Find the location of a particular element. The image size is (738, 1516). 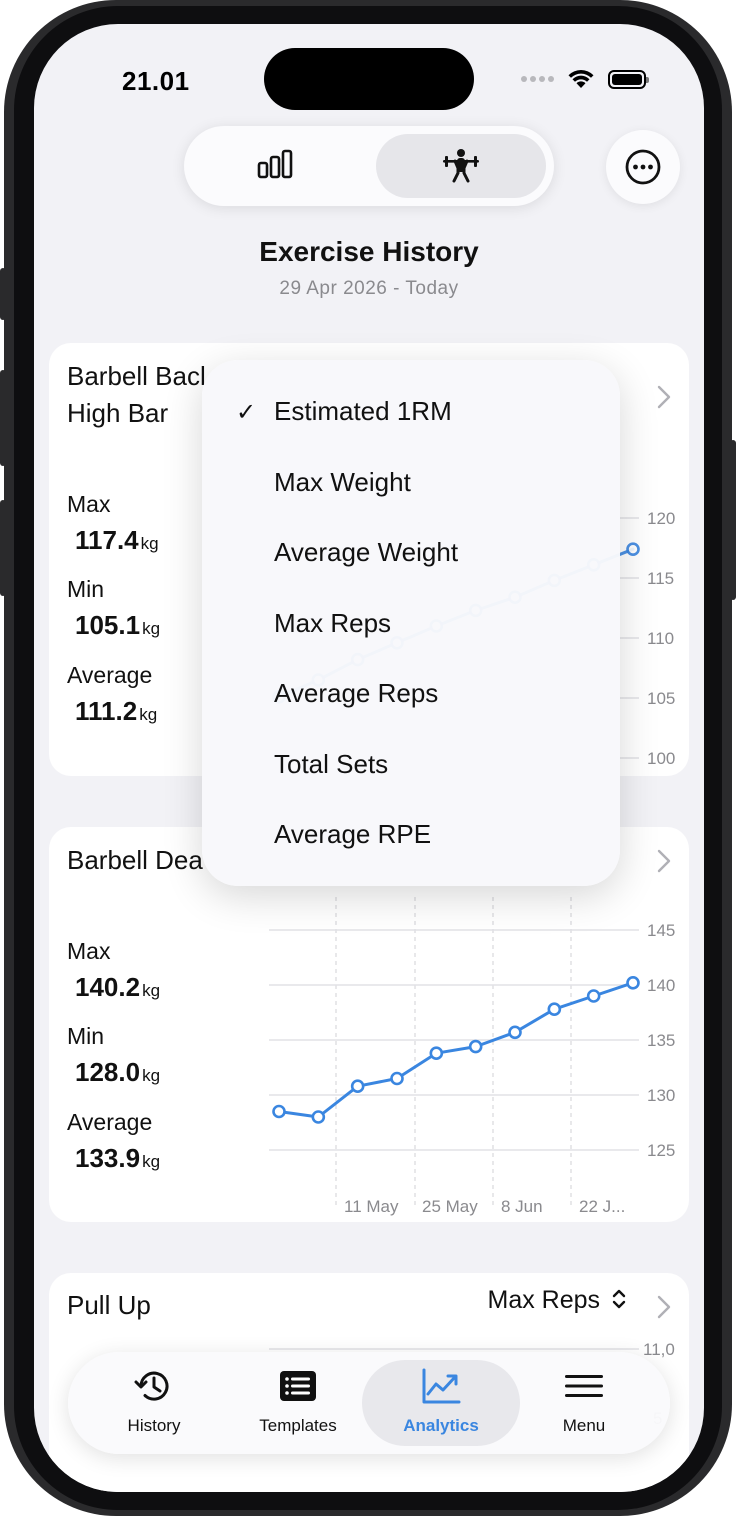

date-range: 29 Apr 2026 - Today is located at coordinates (369, 288).